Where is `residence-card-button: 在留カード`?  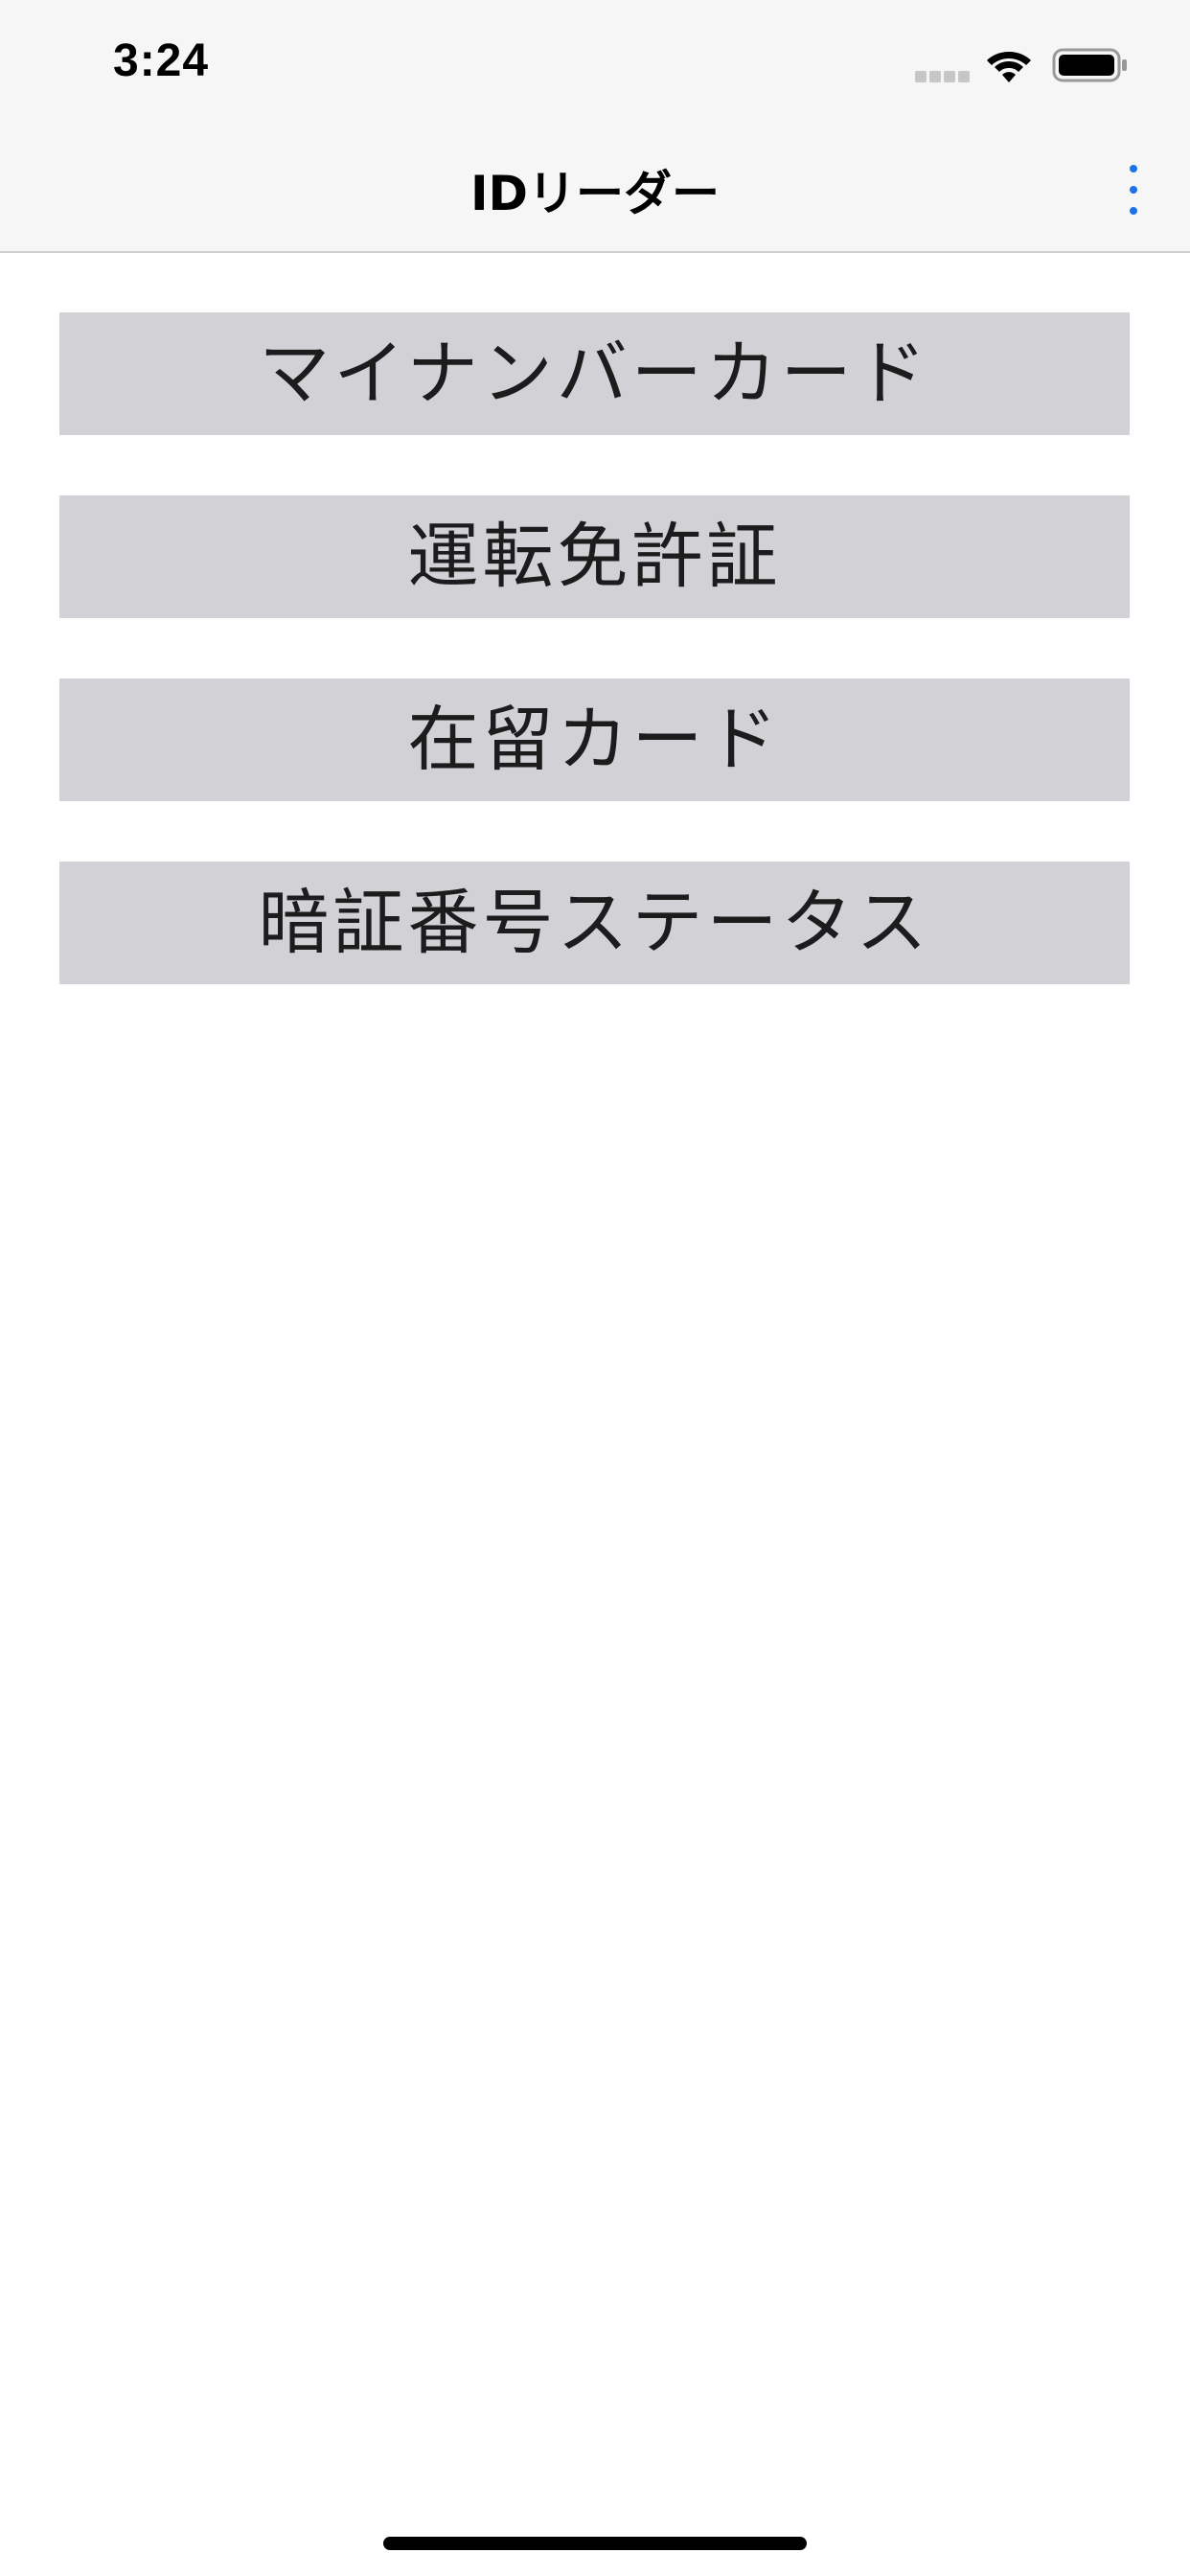 residence-card-button: 在留カード is located at coordinates (594, 739).